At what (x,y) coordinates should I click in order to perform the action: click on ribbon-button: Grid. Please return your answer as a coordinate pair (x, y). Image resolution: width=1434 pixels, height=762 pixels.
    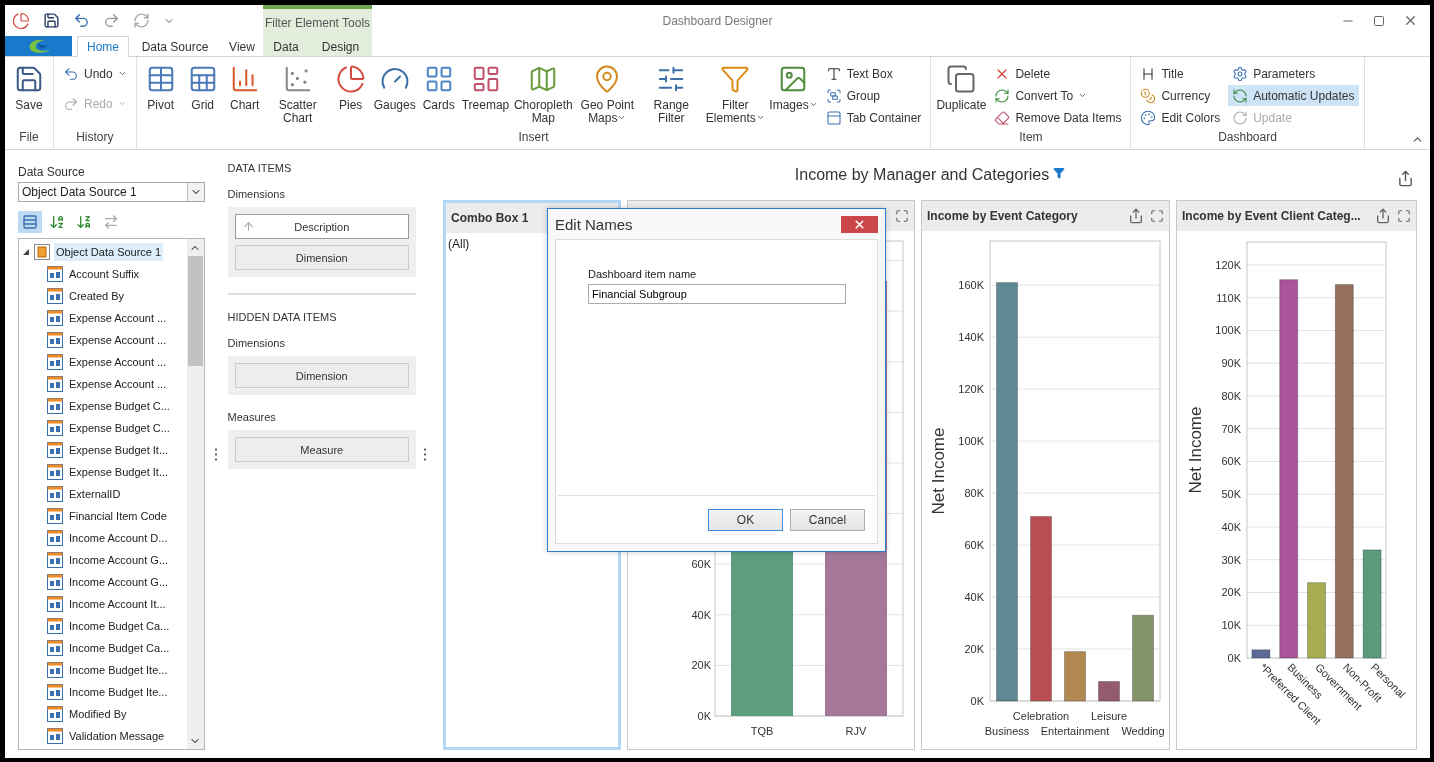
    Looking at the image, I should click on (202, 88).